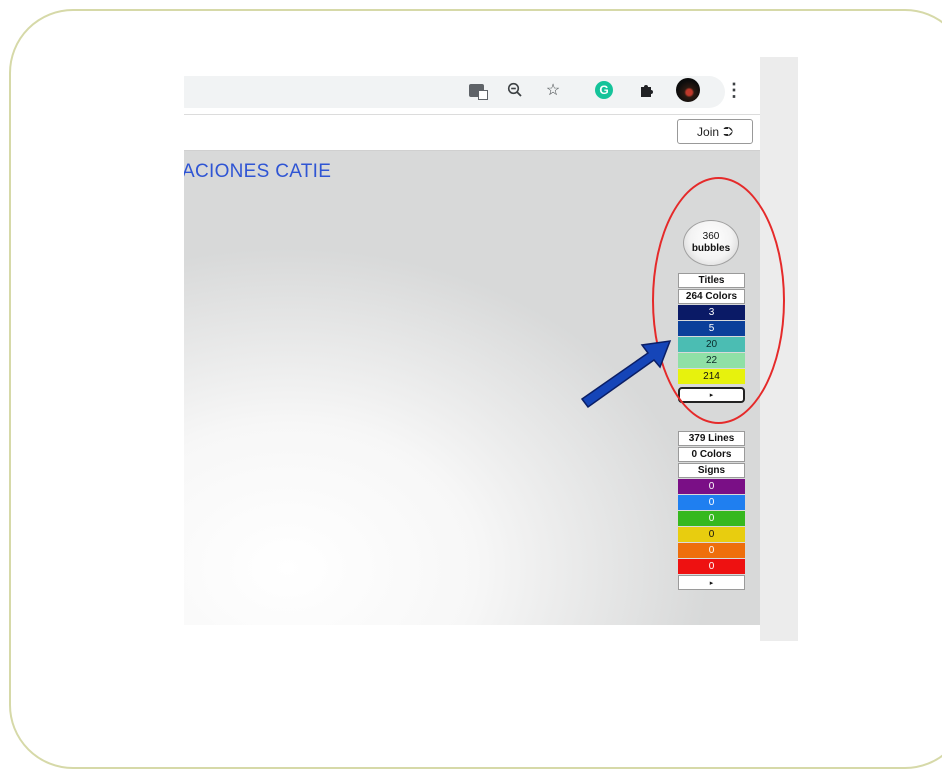 The image size is (942, 769). What do you see at coordinates (688, 90) in the screenshot?
I see `profile-avatar` at bounding box center [688, 90].